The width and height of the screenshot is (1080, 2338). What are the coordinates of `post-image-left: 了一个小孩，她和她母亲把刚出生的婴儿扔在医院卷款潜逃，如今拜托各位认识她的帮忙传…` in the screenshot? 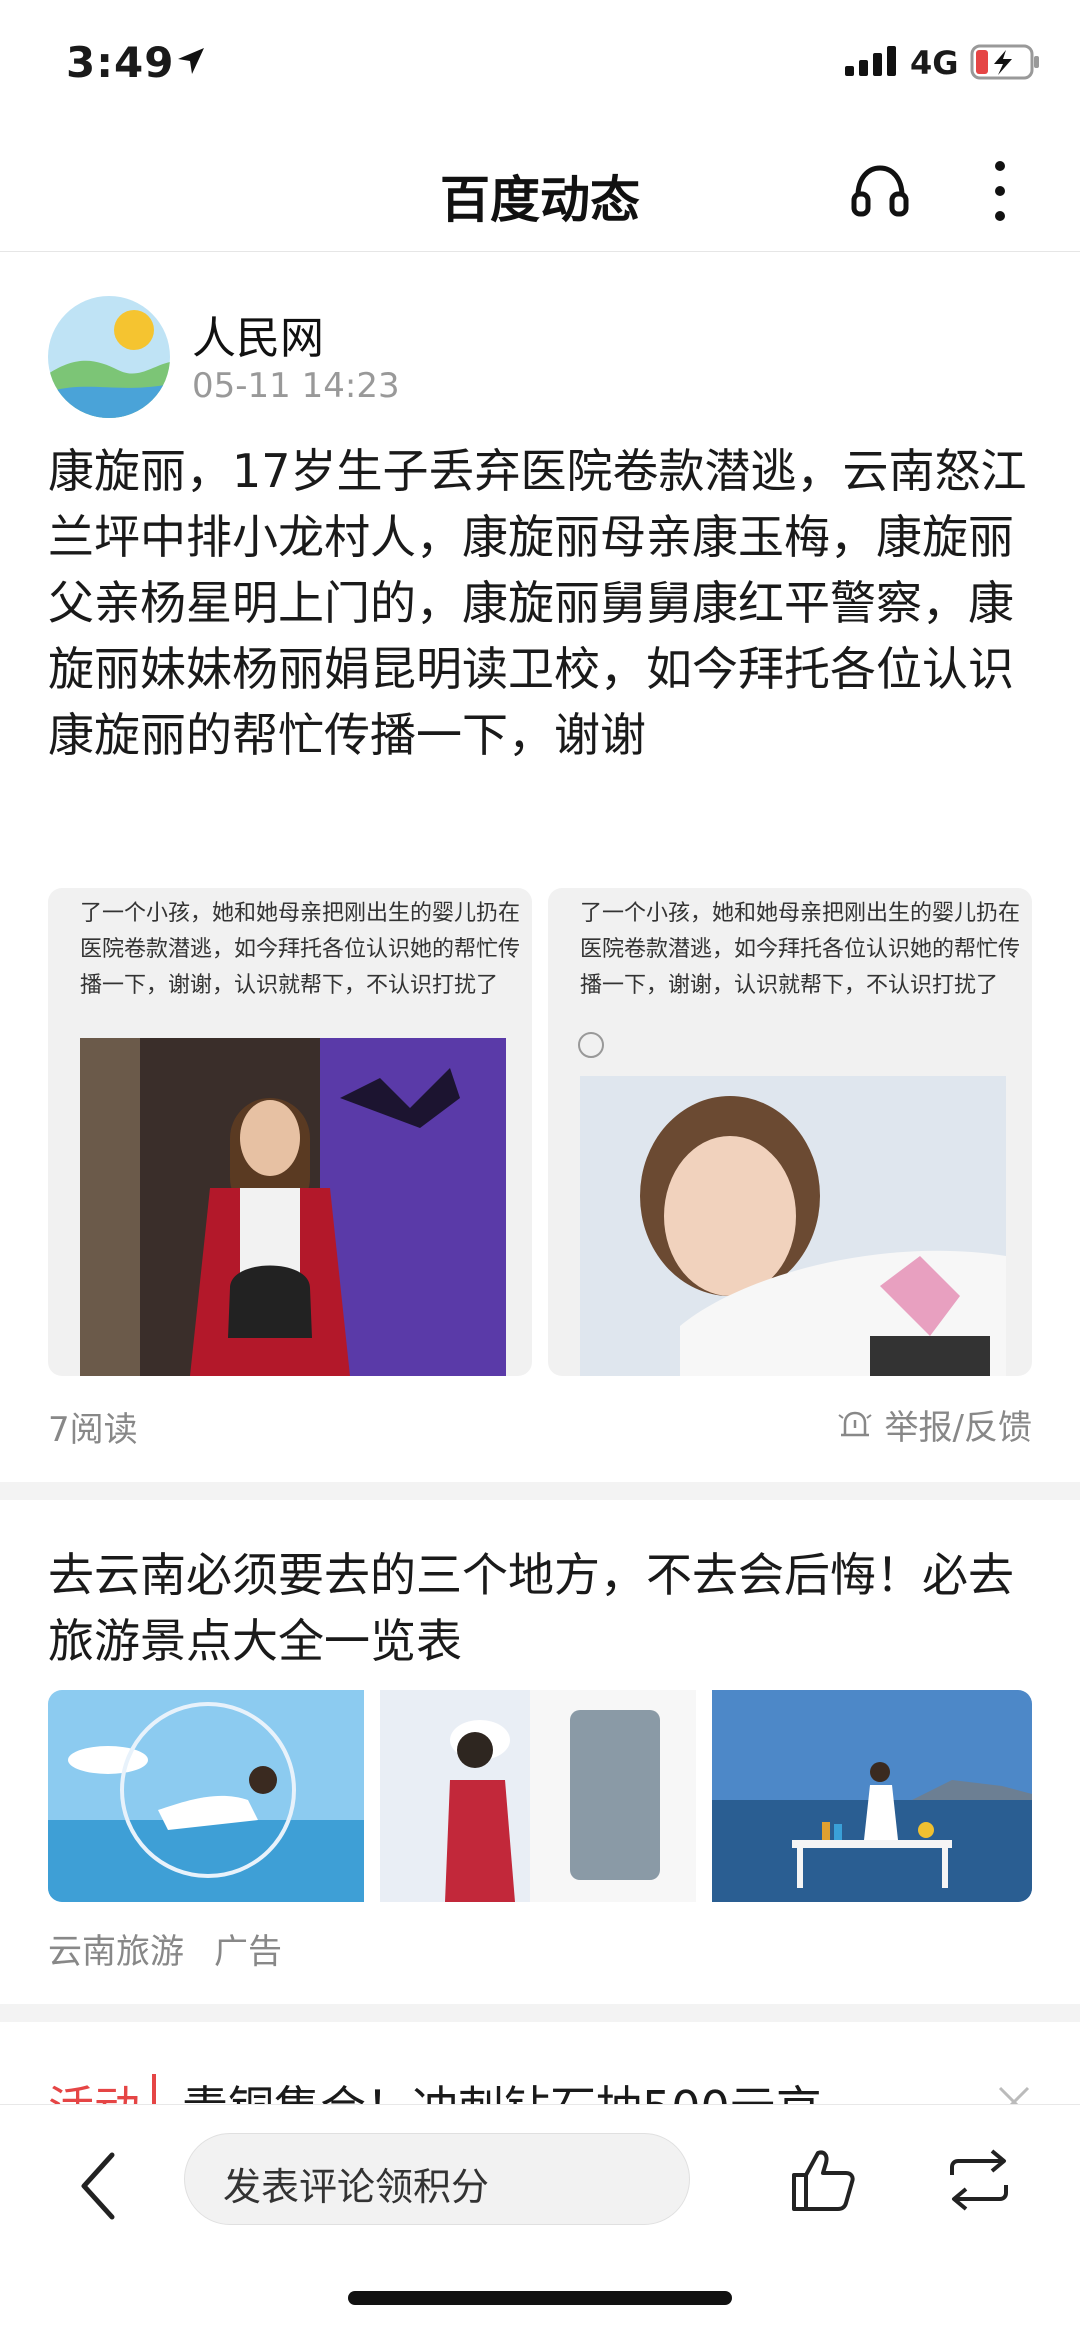 It's located at (290, 1132).